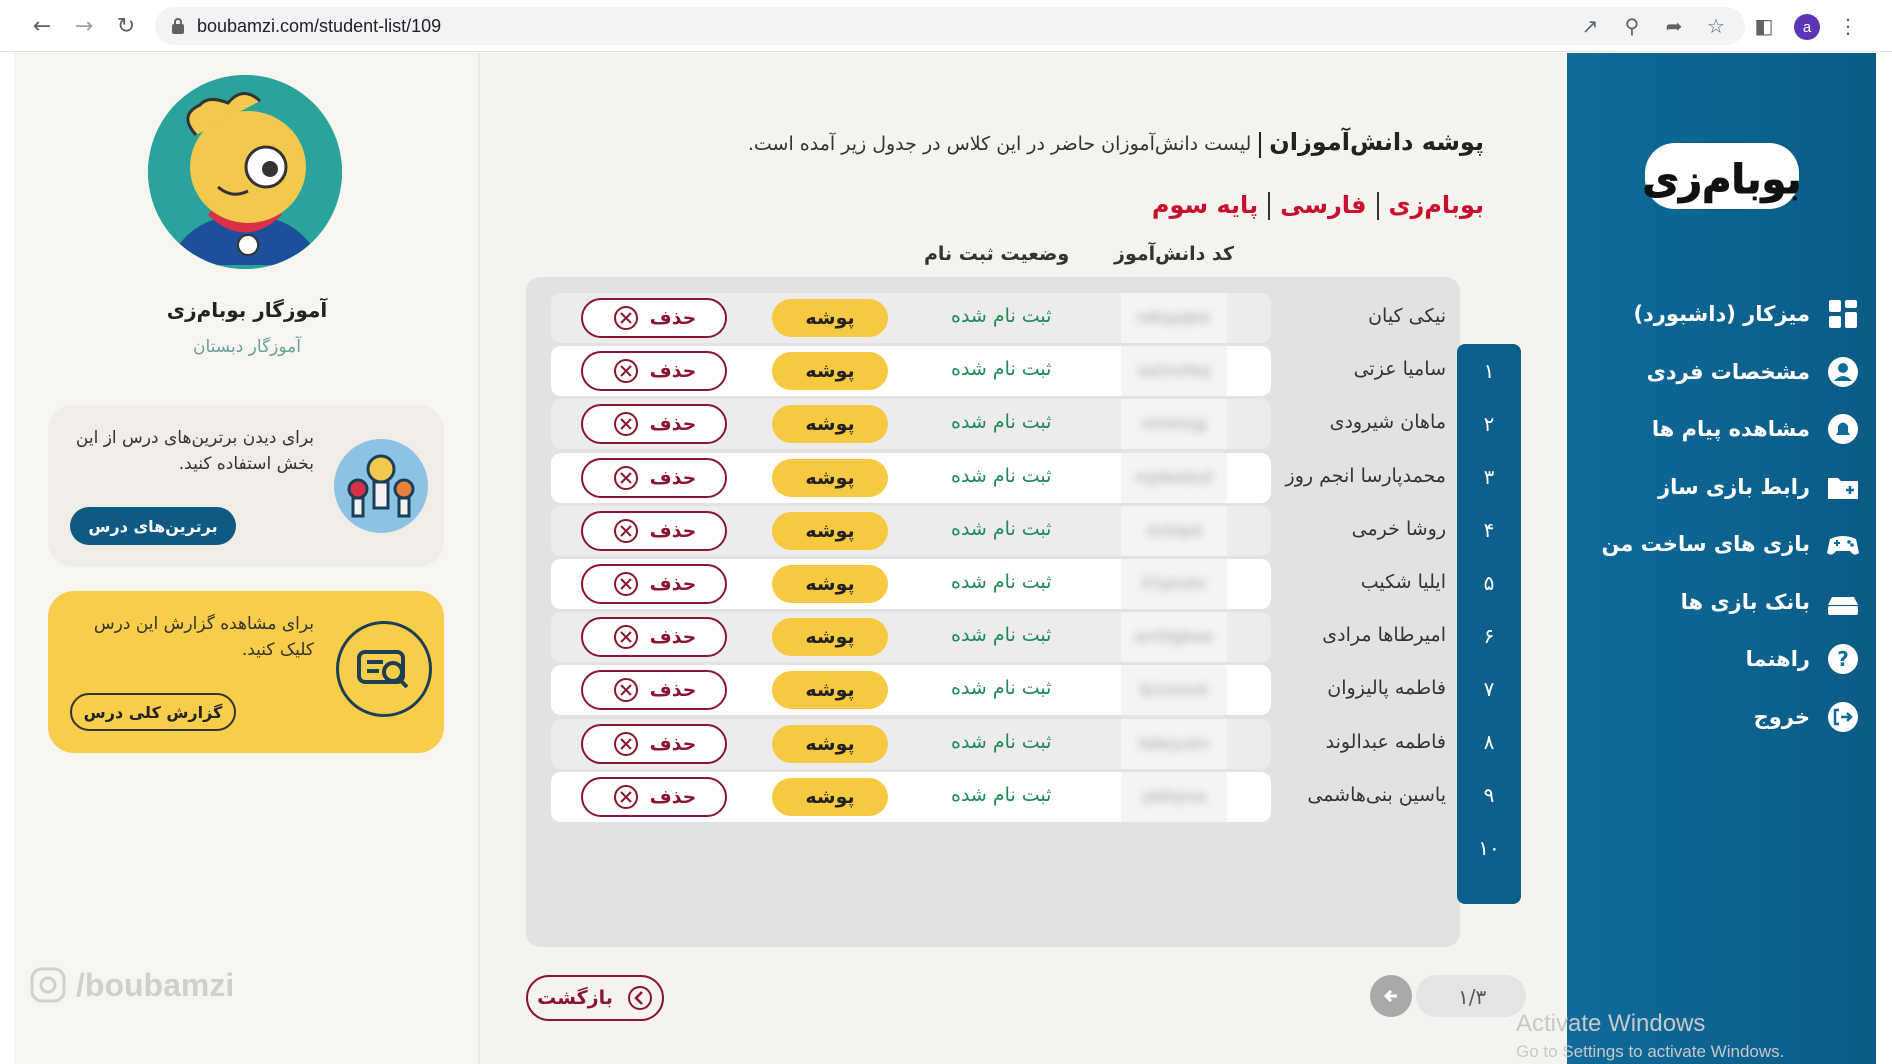 Image resolution: width=1892 pixels, height=1064 pixels. What do you see at coordinates (1376, 142) in the screenshot?
I see `page-title: پوشه دانش‌آموزان` at bounding box center [1376, 142].